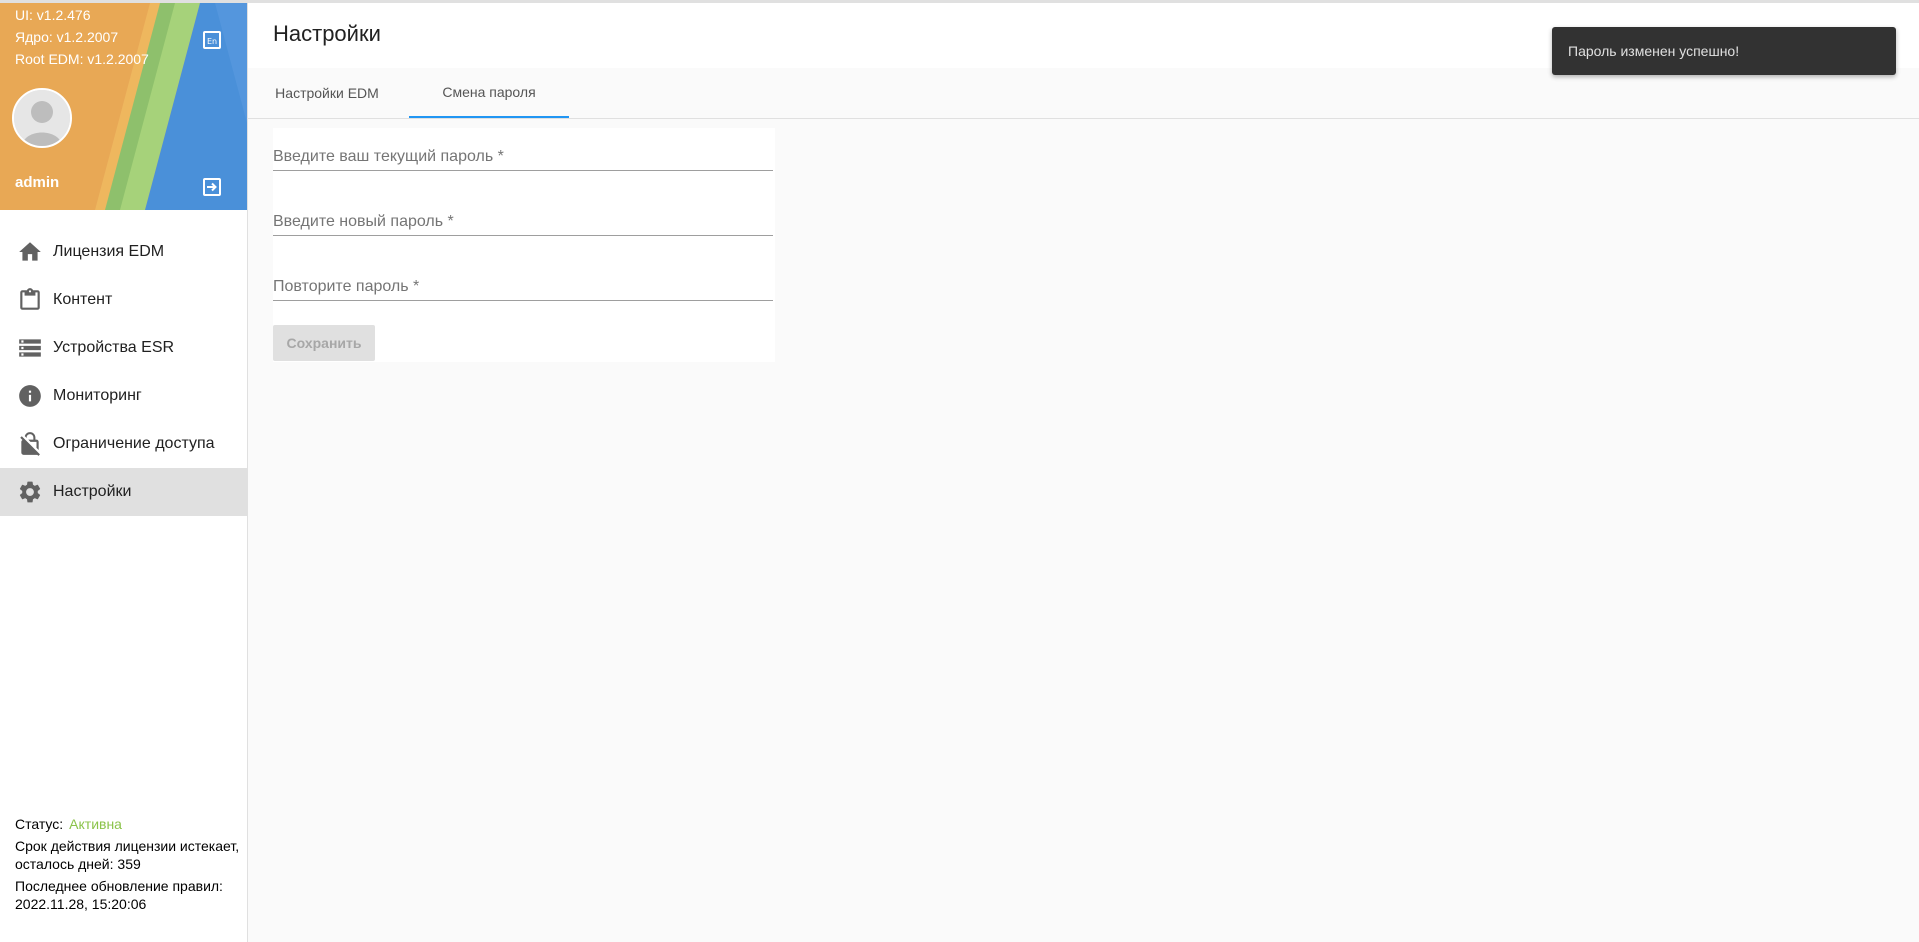 This screenshot has height=942, width=1919. I want to click on current-password-field, so click(523, 157).